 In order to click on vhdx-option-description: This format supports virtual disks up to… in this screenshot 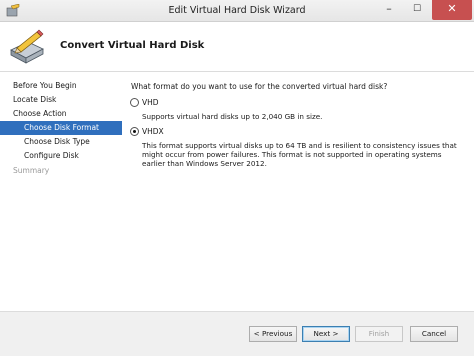, I will do `click(299, 154)`.